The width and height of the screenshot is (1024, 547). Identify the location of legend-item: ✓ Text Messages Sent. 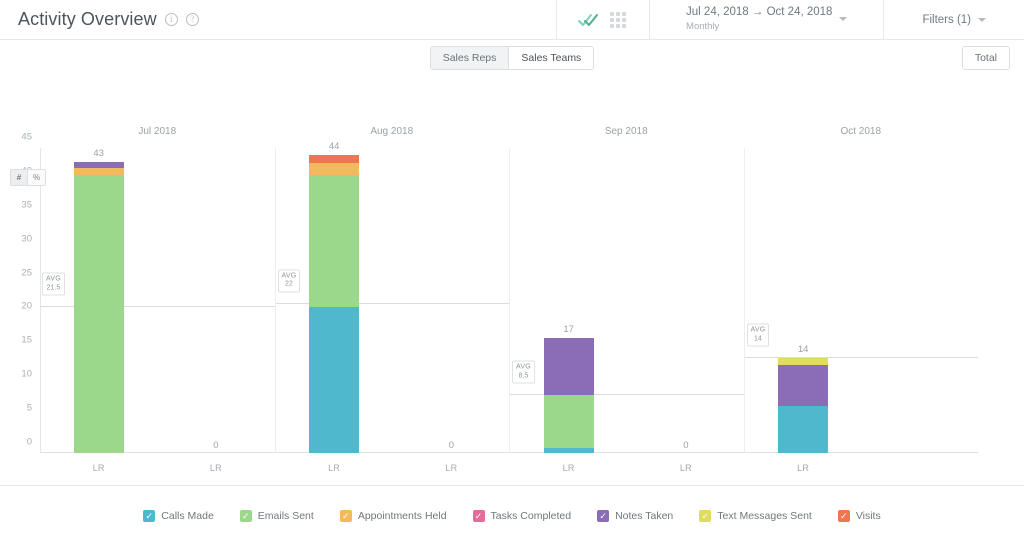
(755, 516).